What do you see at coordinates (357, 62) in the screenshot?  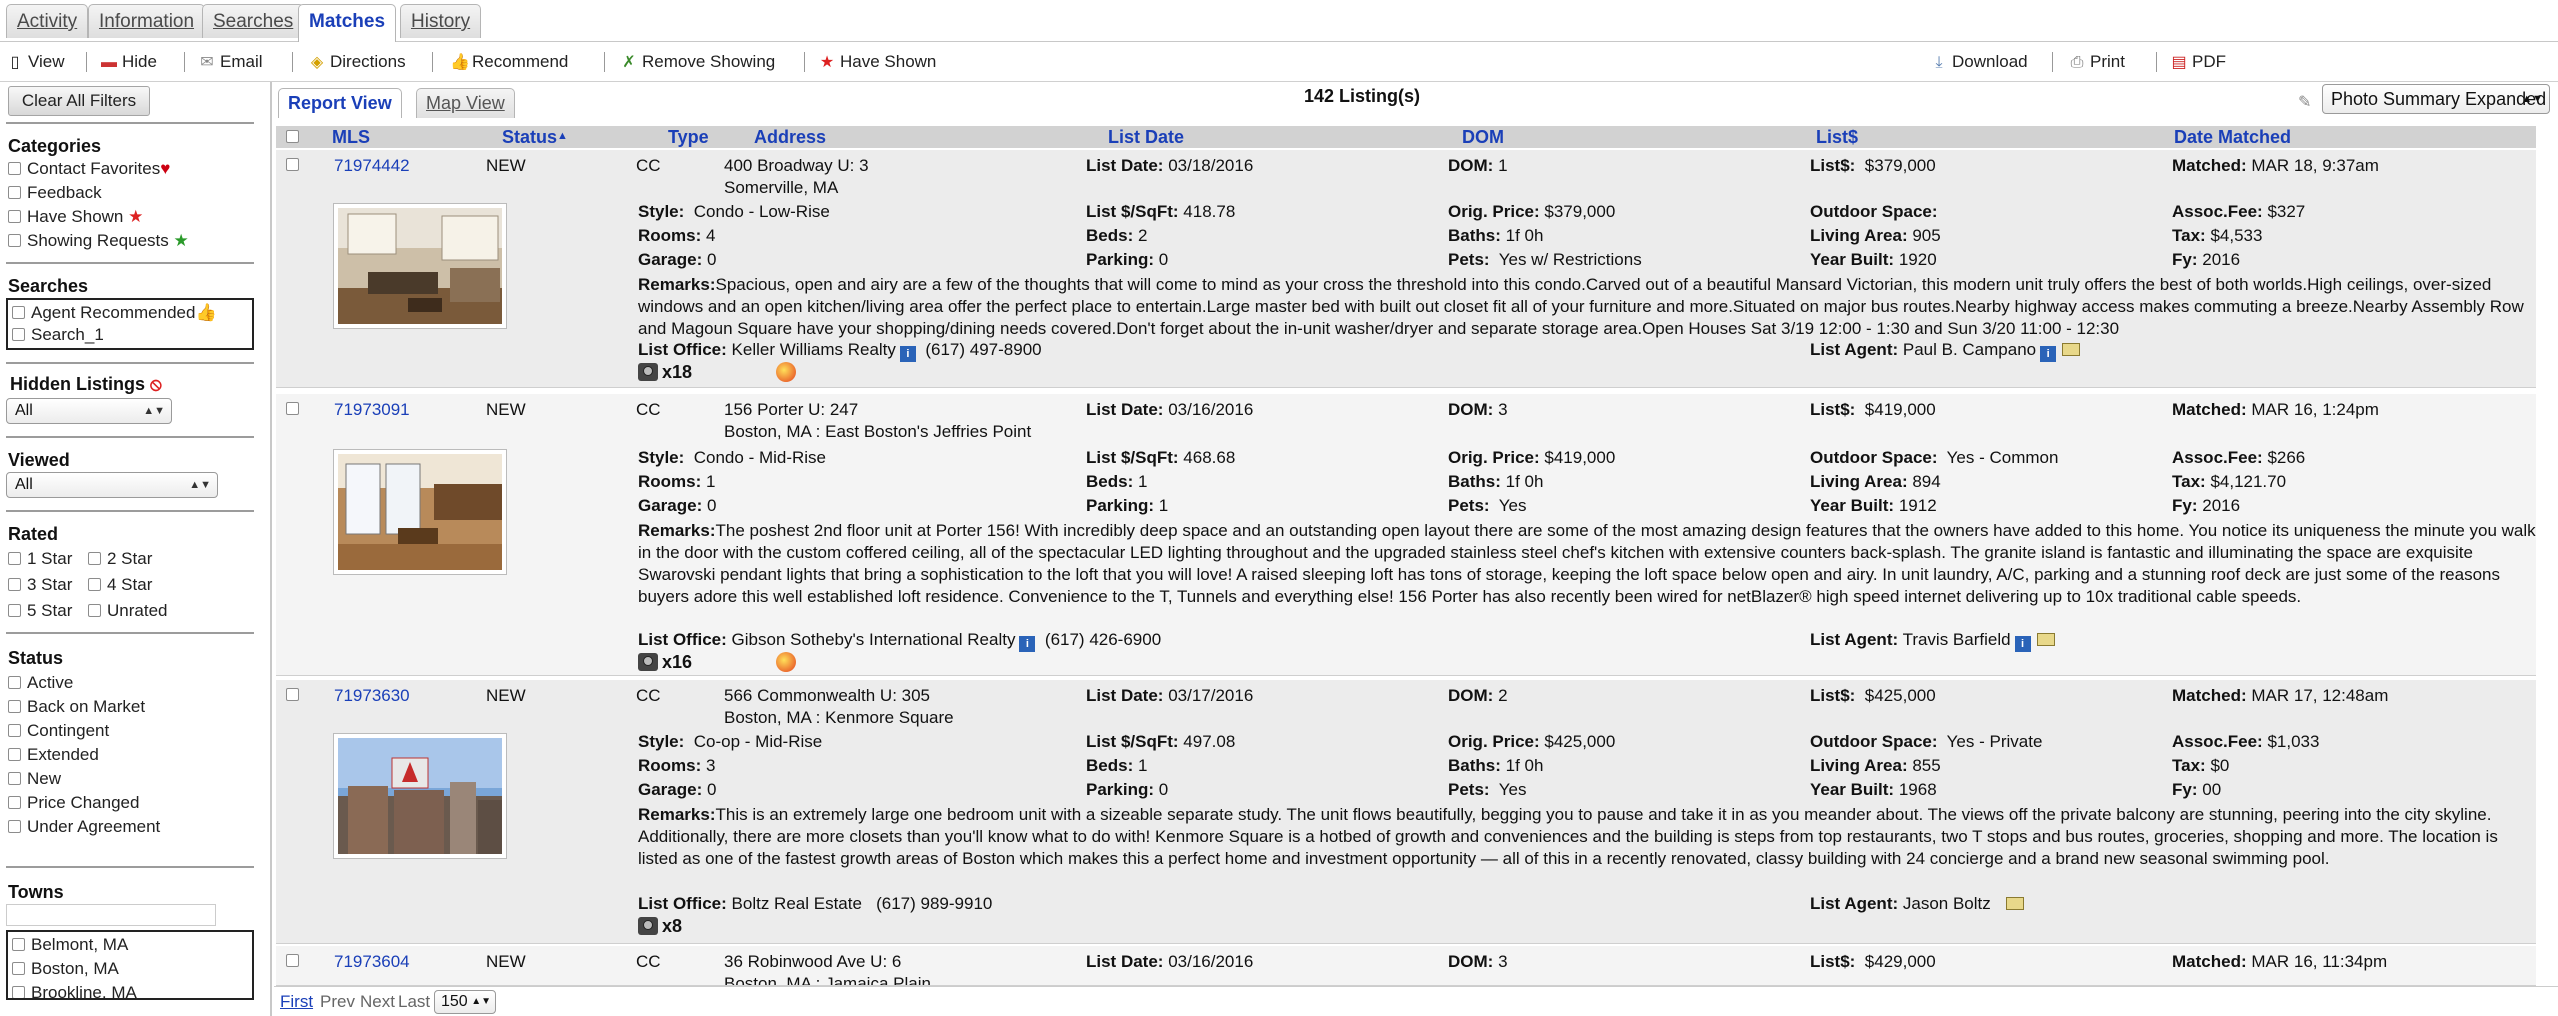 I see `directions-button: ◈ Directions` at bounding box center [357, 62].